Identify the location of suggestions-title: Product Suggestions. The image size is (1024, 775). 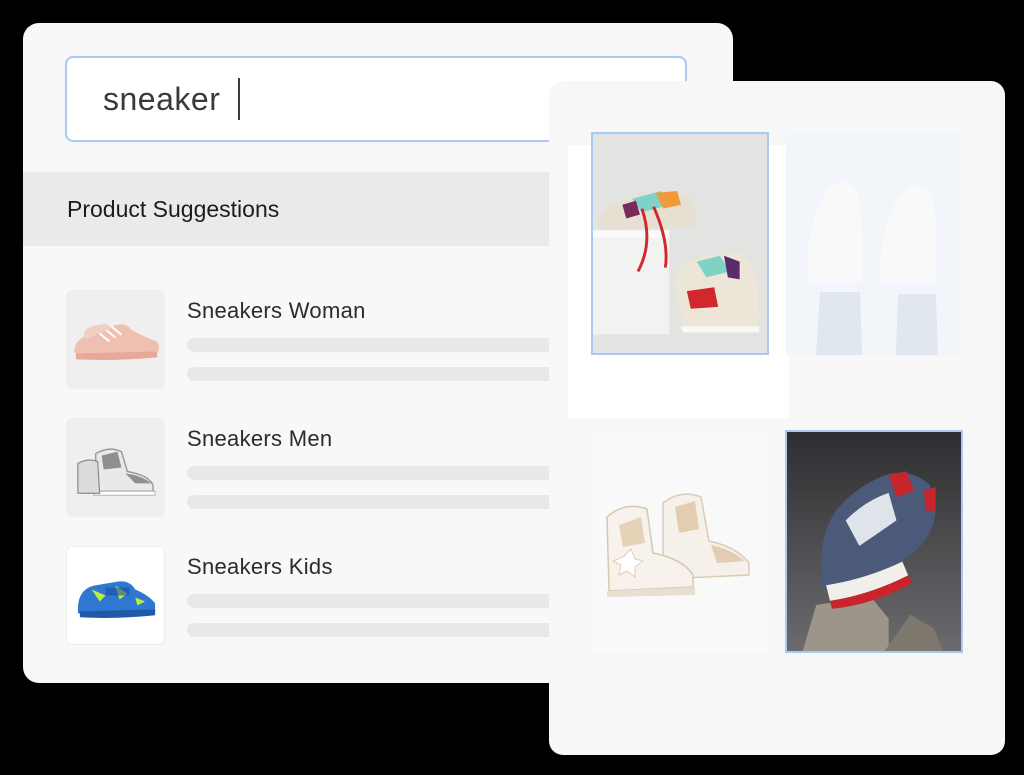
(173, 208).